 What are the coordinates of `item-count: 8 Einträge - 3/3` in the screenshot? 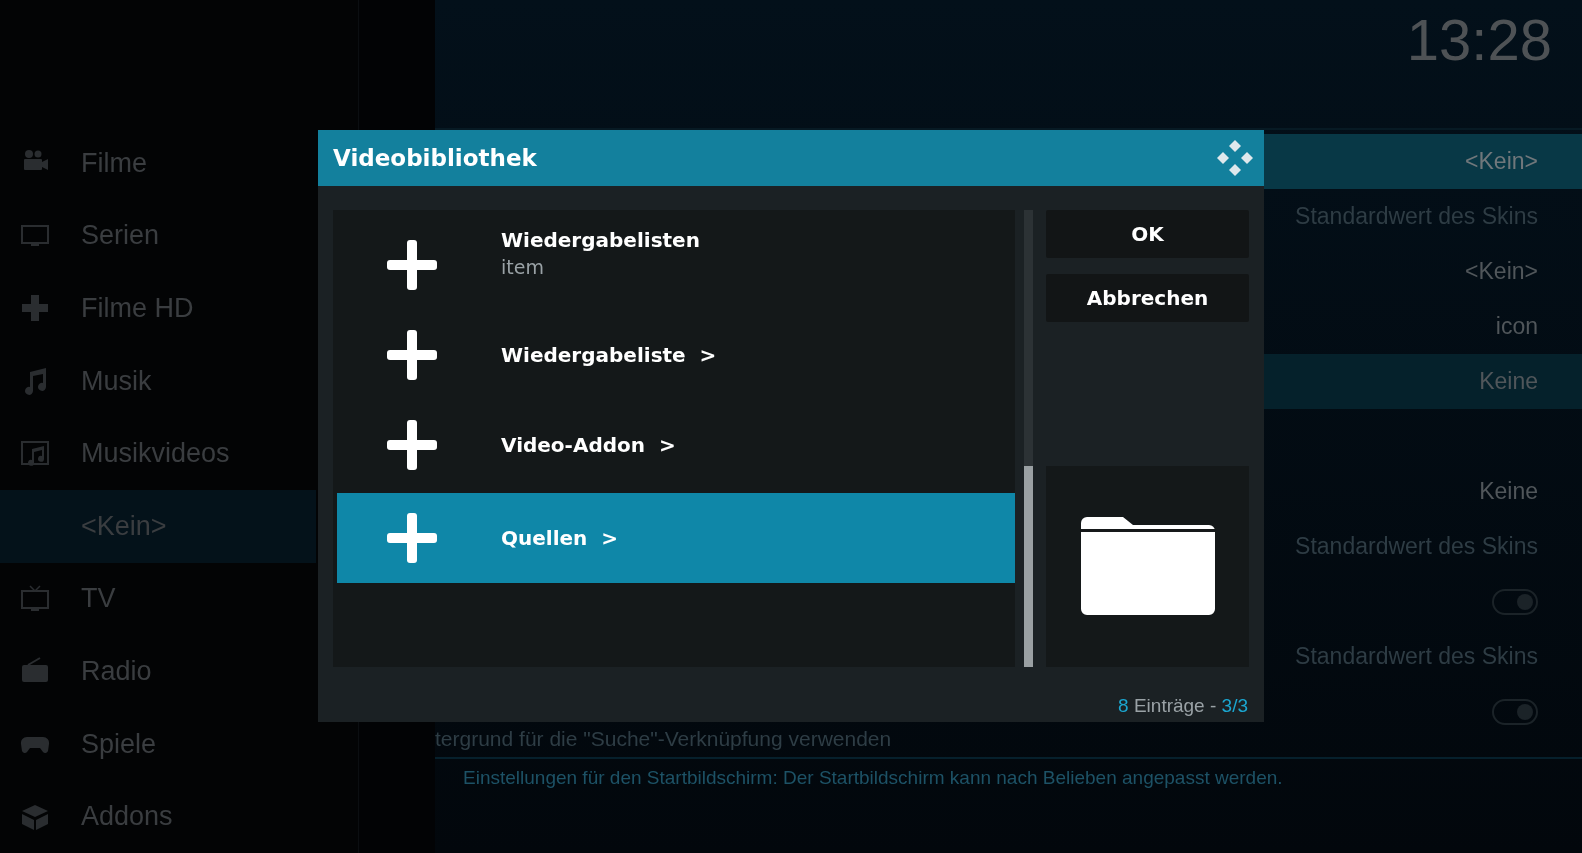 It's located at (1183, 706).